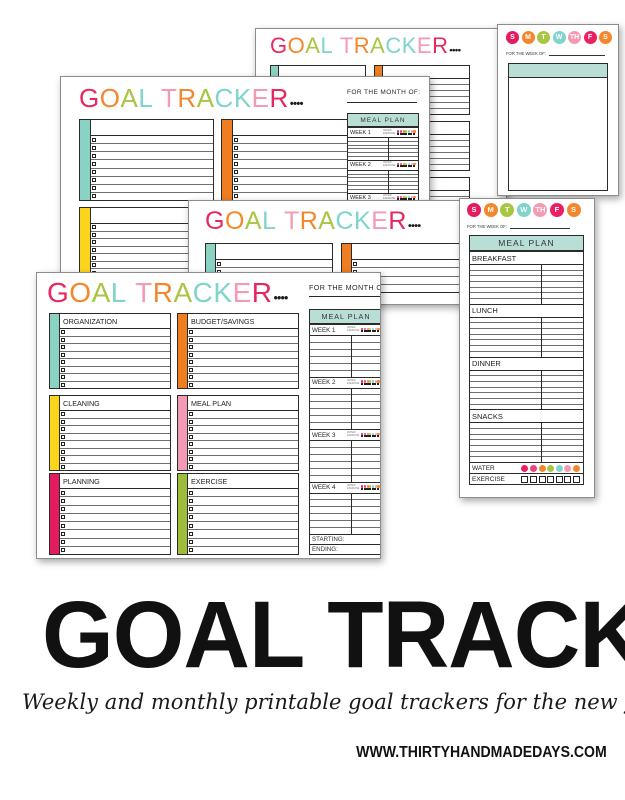  Describe the element at coordinates (555, 53) in the screenshot. I see `week-of-label: FOR THE WEEK OF:` at that location.